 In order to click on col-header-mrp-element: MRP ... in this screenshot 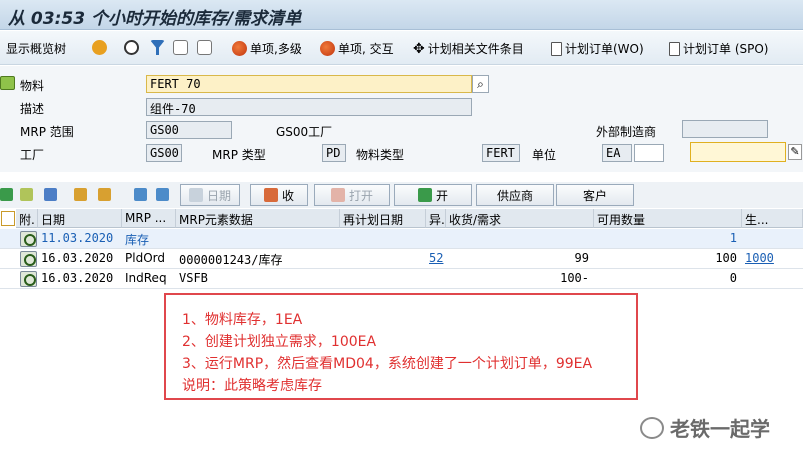, I will do `click(149, 218)`.